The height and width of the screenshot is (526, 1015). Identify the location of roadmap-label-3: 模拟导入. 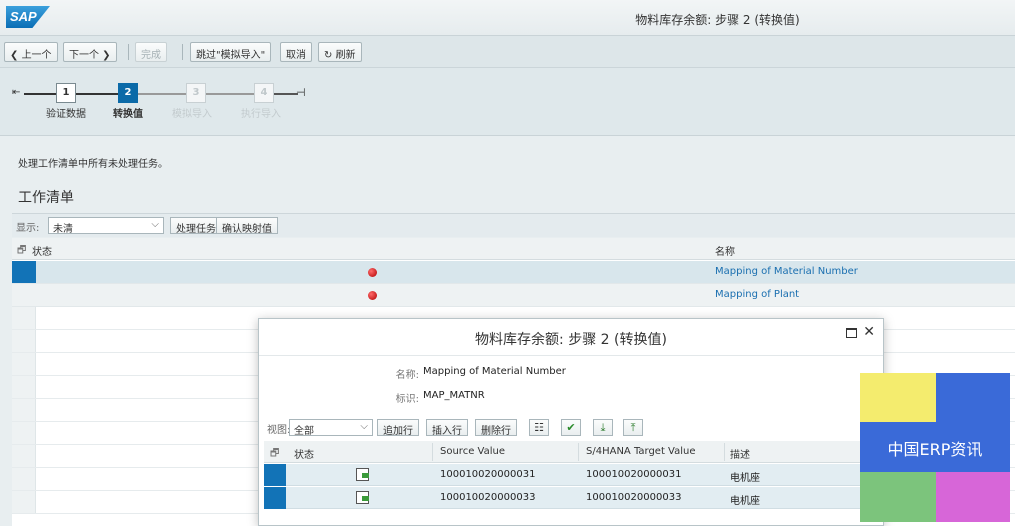
(192, 114).